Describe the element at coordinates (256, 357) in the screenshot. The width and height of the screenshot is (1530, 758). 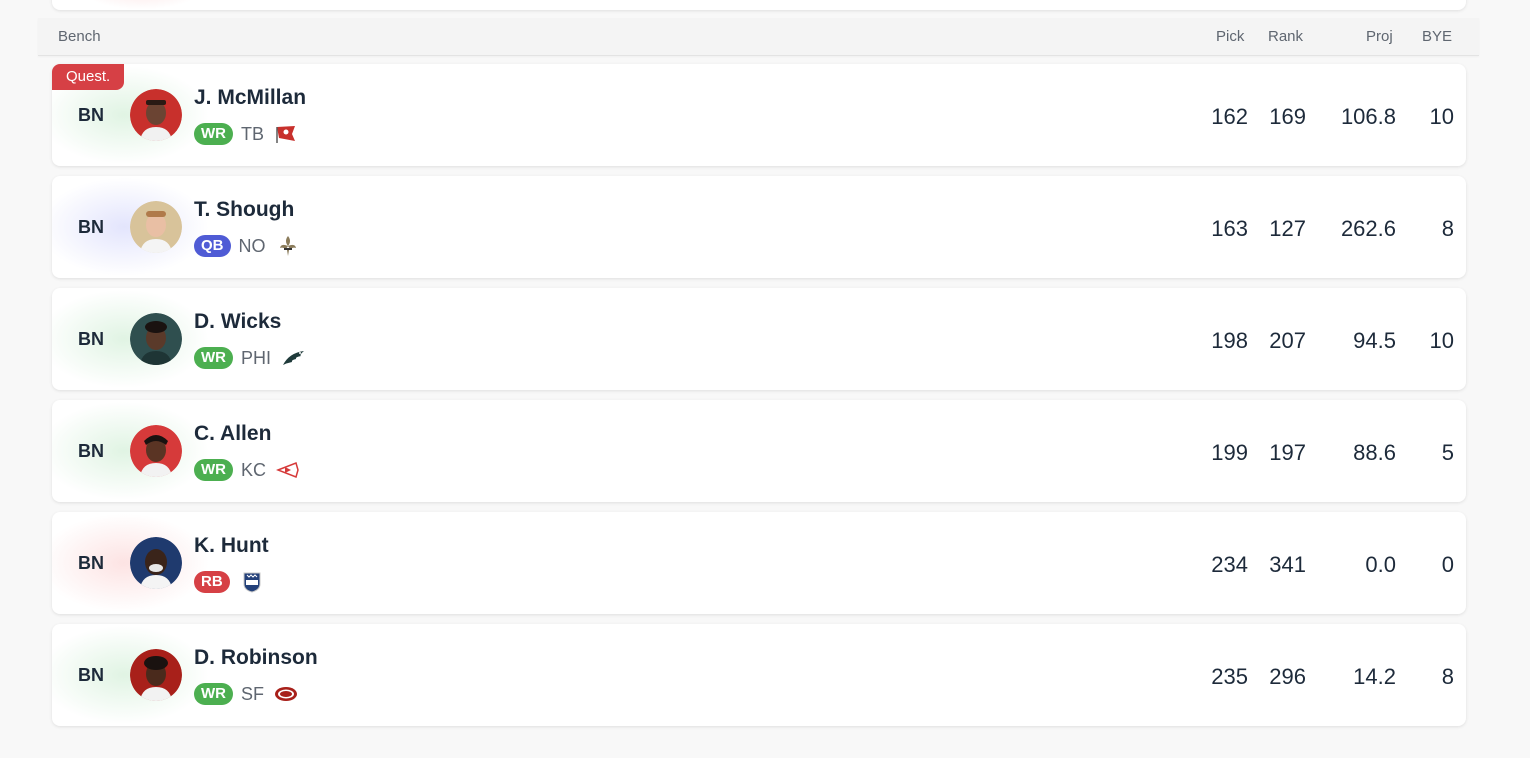
I see `team-abbr: PHI` at that location.